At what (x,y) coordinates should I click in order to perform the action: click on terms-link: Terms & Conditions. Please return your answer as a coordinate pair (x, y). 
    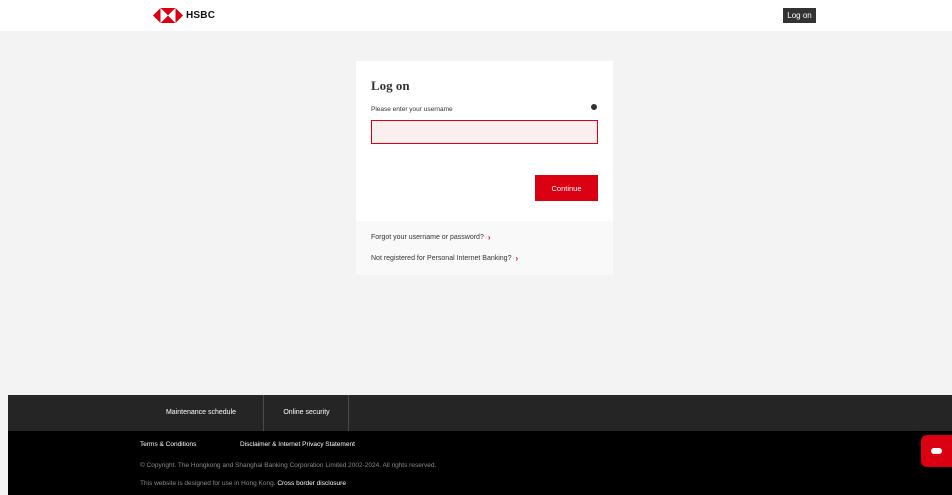
    Looking at the image, I should click on (168, 444).